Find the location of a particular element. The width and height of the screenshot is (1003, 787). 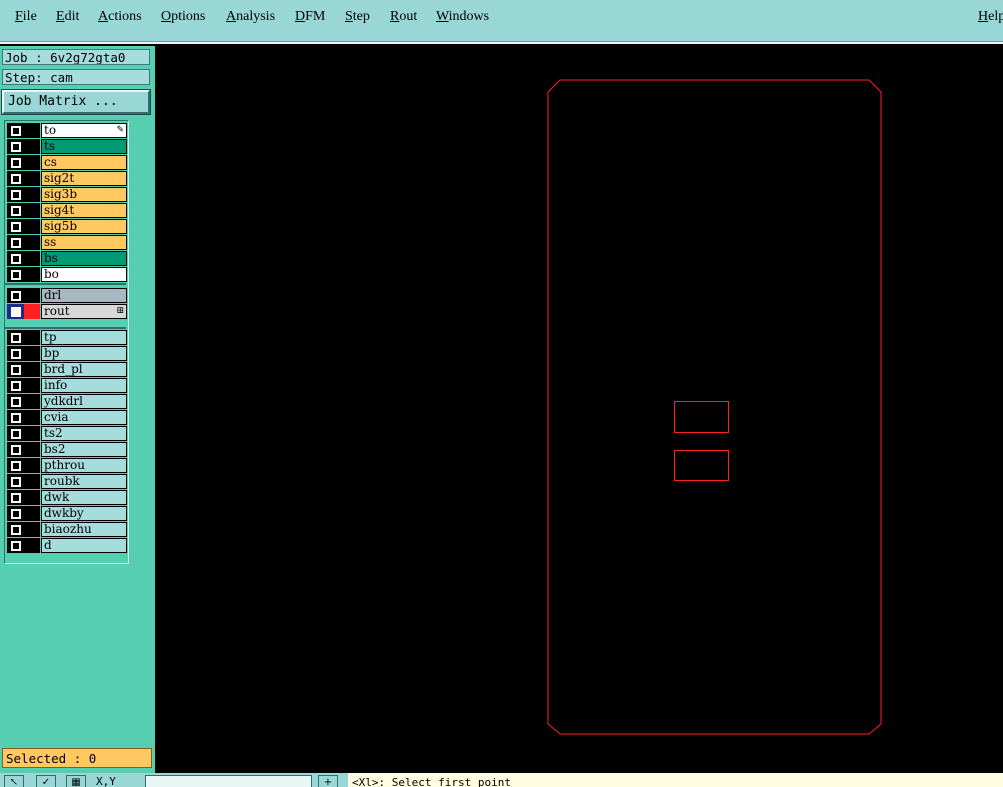

menu-help: Help is located at coordinates (990, 17).